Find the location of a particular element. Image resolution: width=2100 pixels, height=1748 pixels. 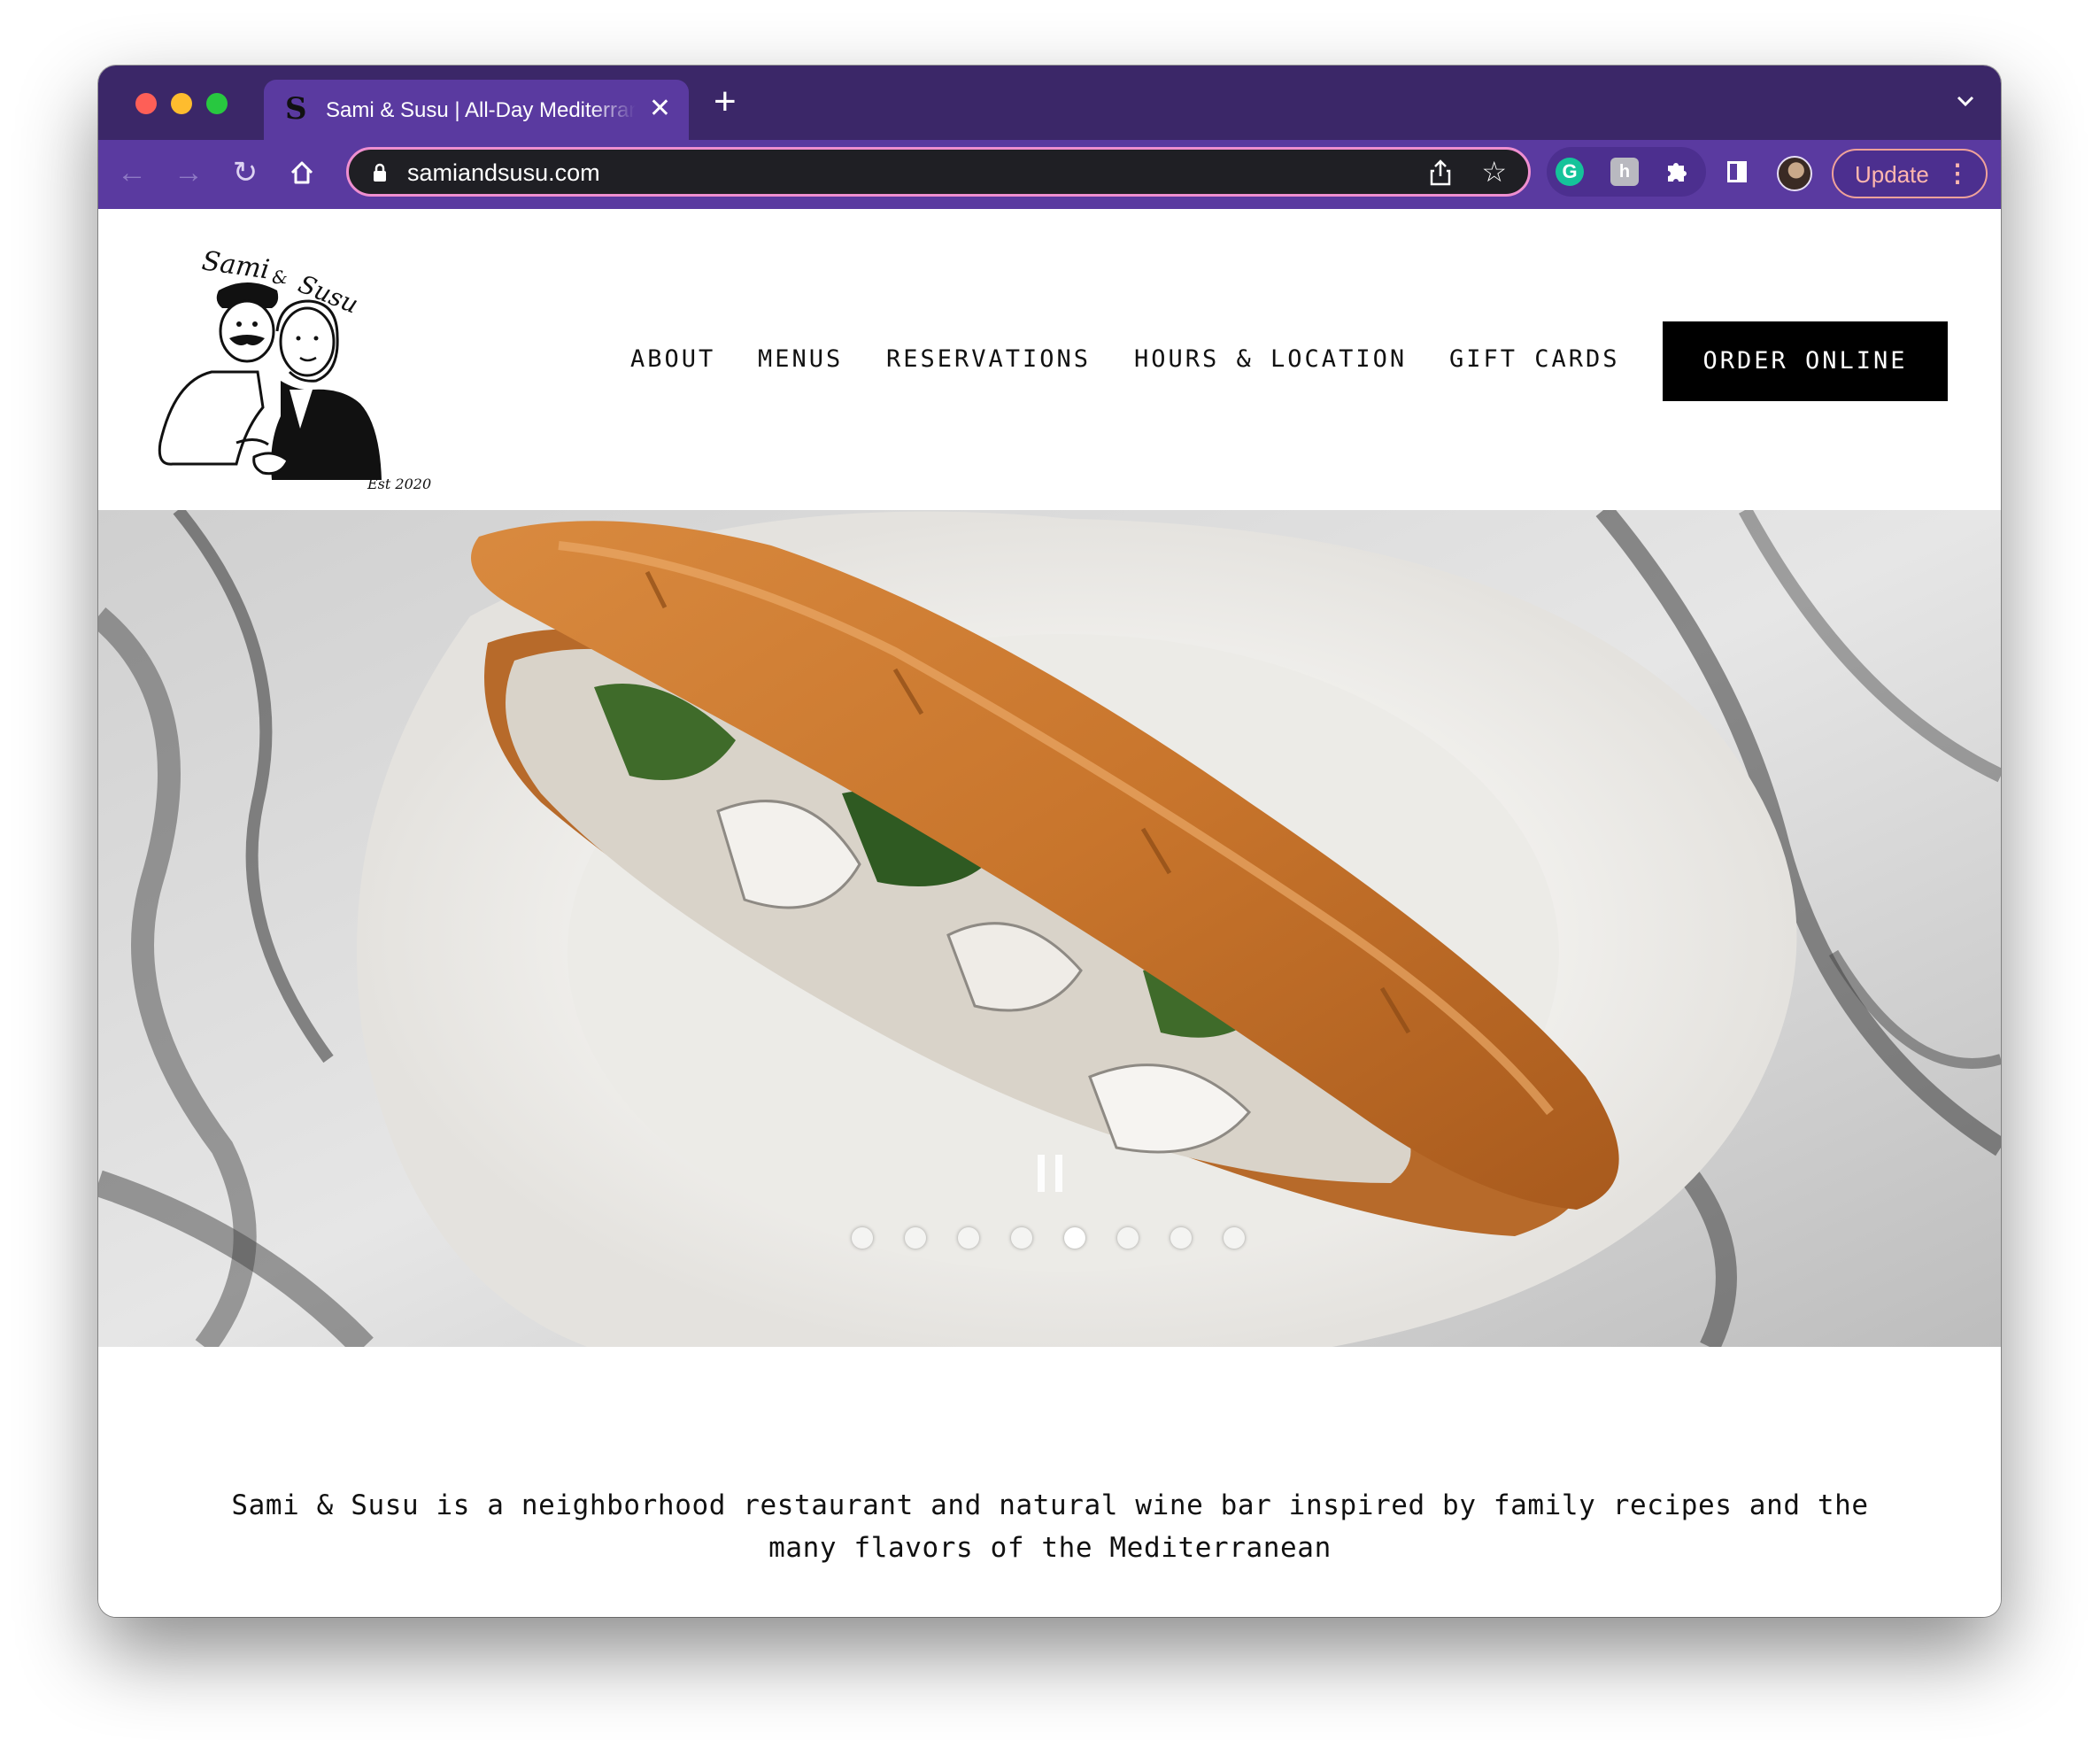

profile-avatar is located at coordinates (1795, 174).